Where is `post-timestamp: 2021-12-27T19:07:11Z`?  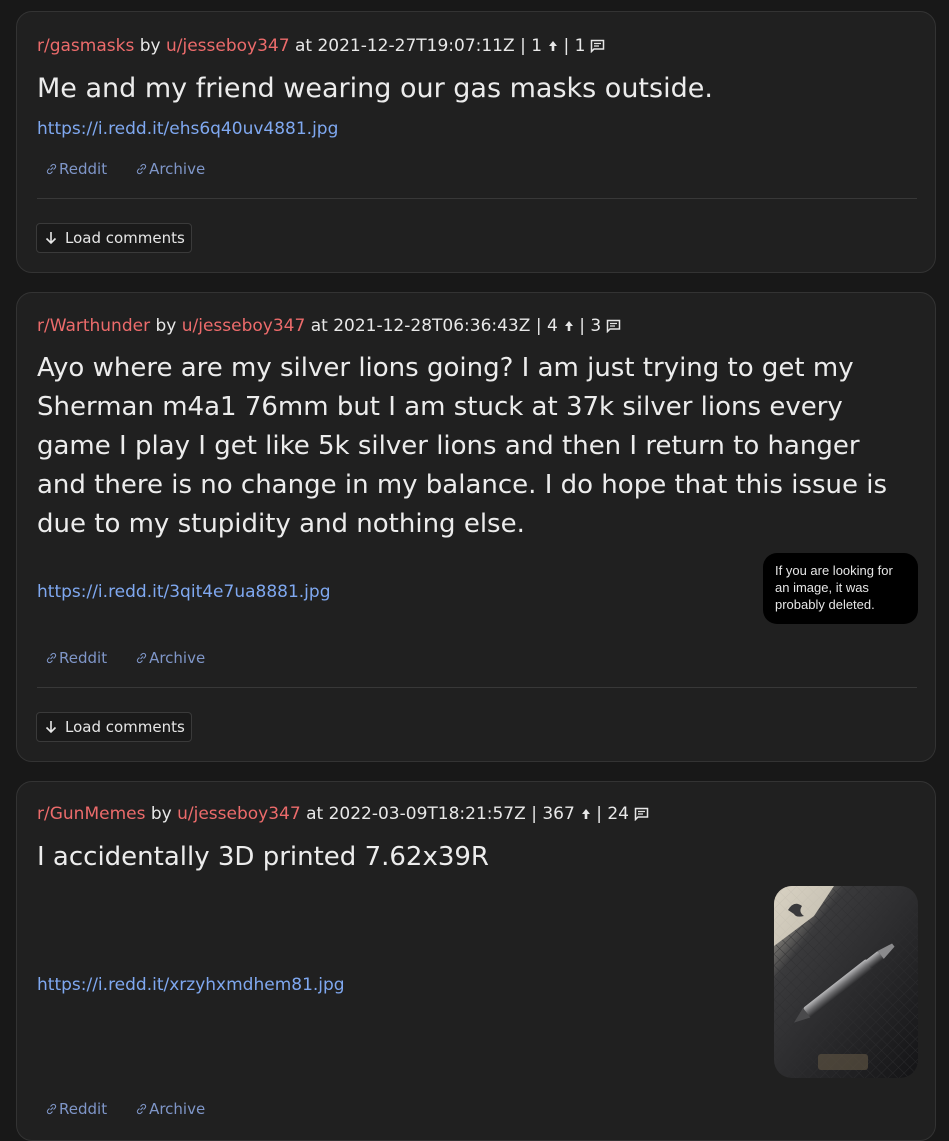 post-timestamp: 2021-12-27T19:07:11Z is located at coordinates (416, 46).